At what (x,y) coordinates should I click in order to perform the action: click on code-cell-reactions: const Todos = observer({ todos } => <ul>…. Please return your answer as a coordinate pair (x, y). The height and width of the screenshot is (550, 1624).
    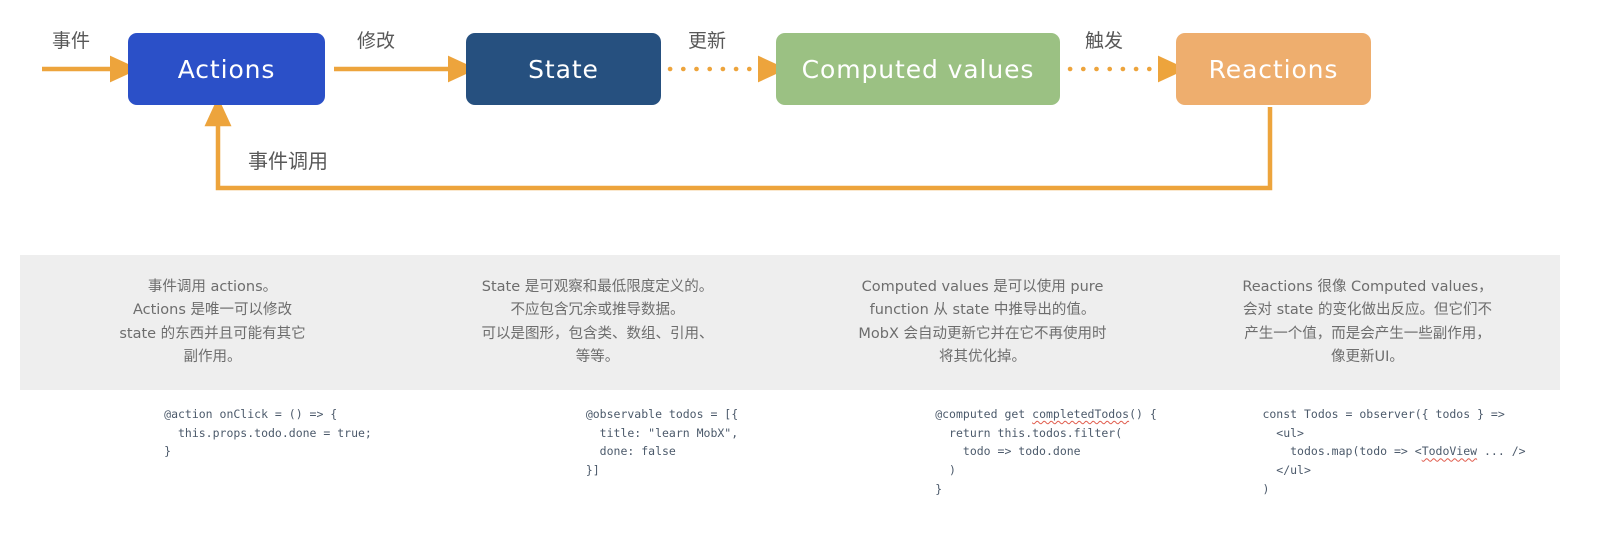
    Looking at the image, I should click on (1386, 460).